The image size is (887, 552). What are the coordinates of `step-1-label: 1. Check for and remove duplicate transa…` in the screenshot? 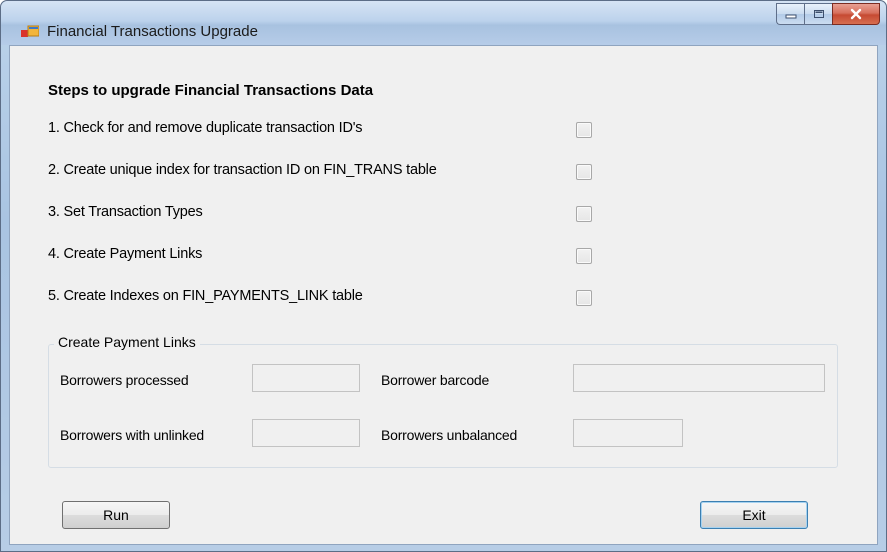 It's located at (205, 128).